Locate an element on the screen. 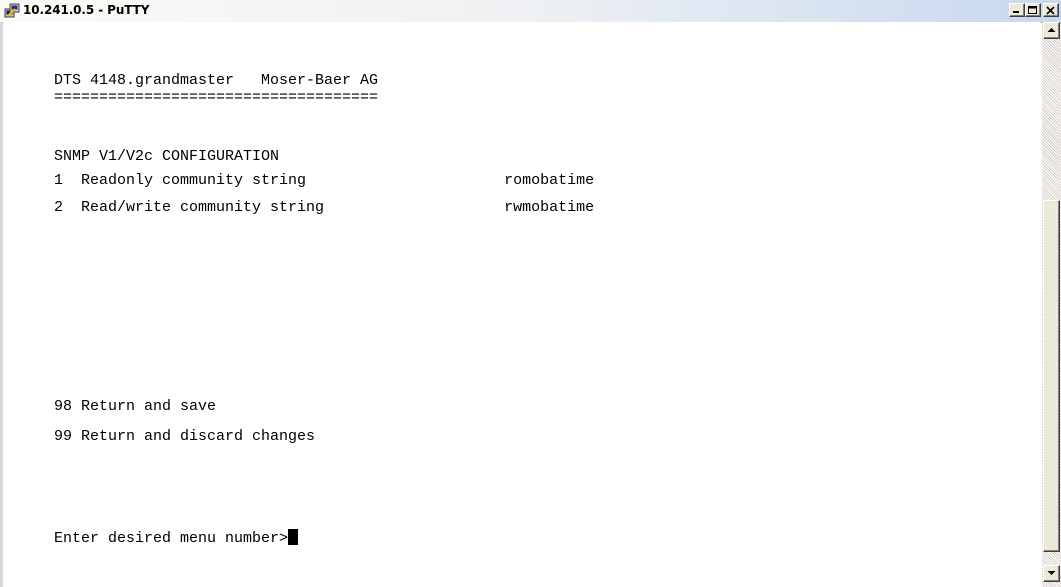 This screenshot has width=1061, height=587. terminal-line-section-title: SNMP V1/V2c CONFIGURATION is located at coordinates (167, 156).